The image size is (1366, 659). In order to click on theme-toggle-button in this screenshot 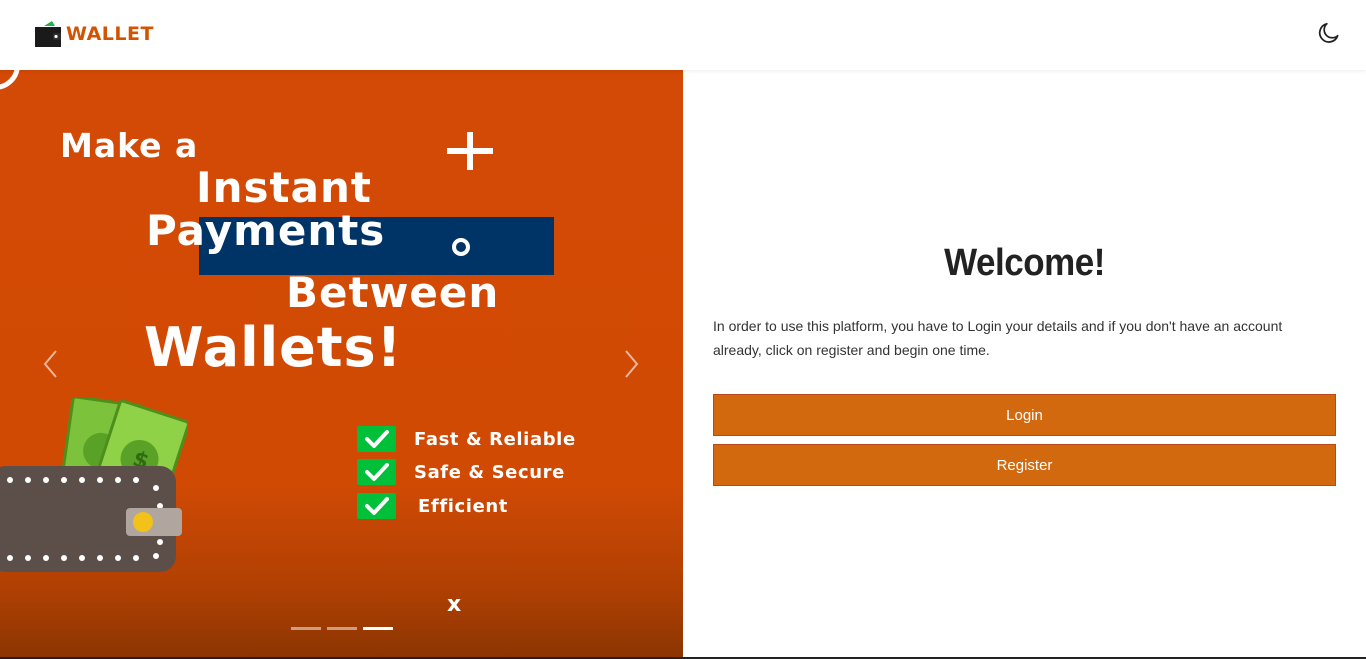, I will do `click(1329, 33)`.